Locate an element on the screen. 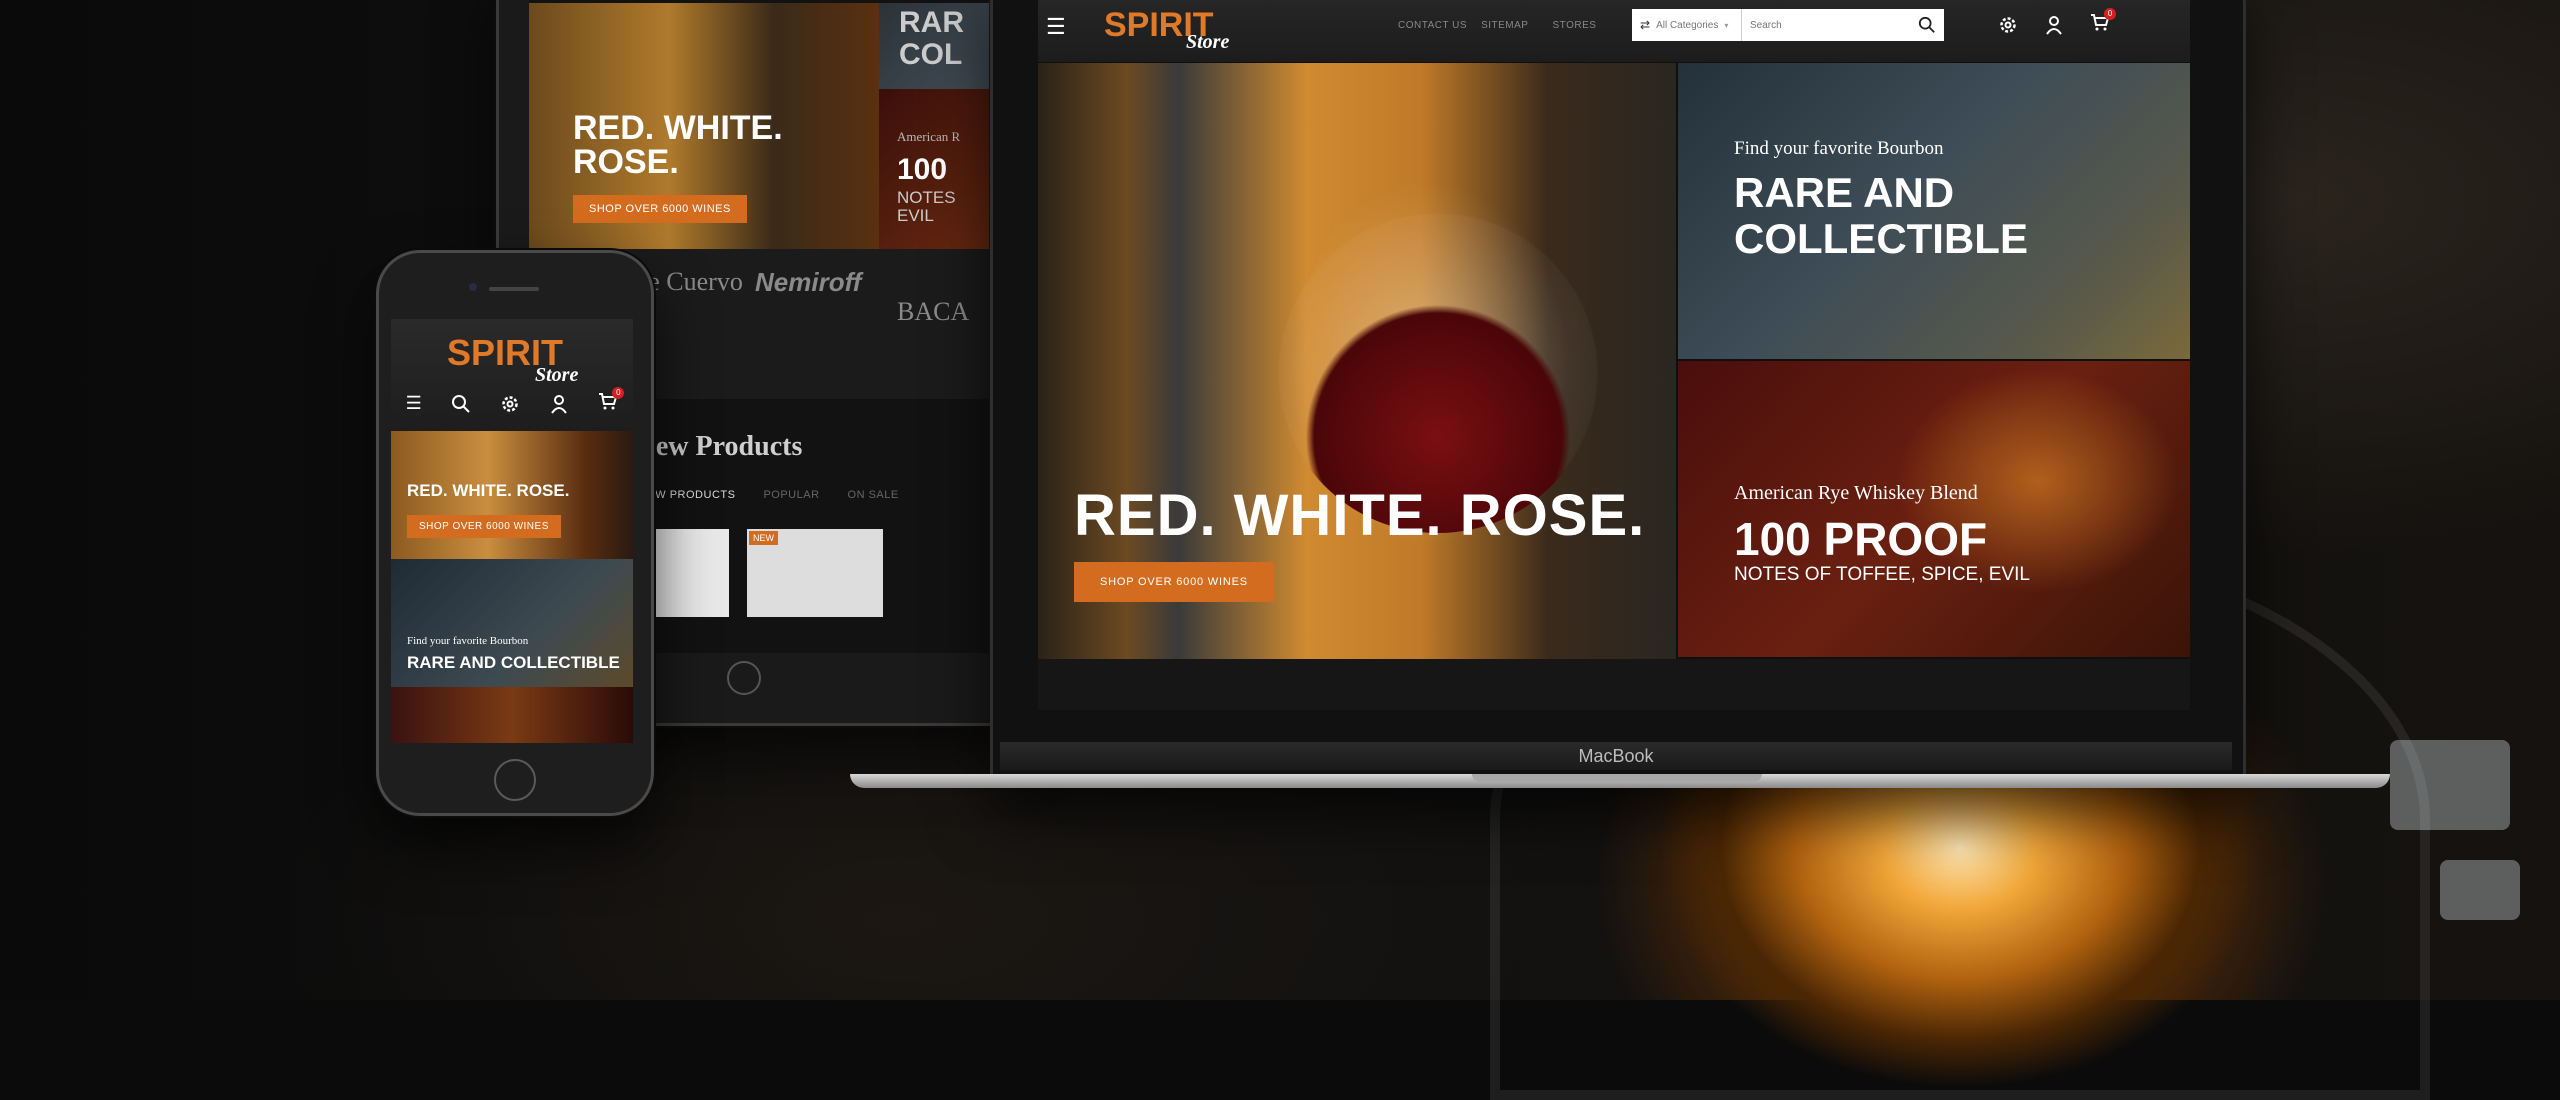  nav-contact-us: CONTACT US is located at coordinates (1432, 25).